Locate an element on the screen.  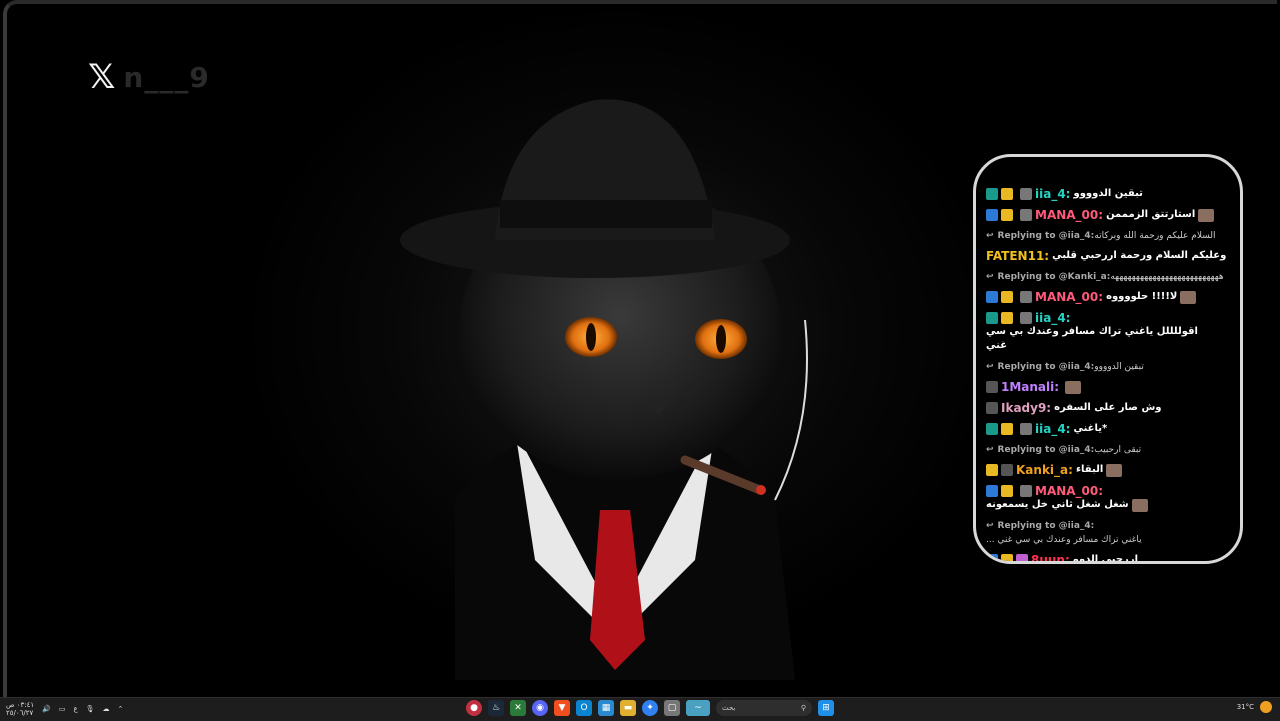
search-placeholder: بحث is located at coordinates (729, 708).